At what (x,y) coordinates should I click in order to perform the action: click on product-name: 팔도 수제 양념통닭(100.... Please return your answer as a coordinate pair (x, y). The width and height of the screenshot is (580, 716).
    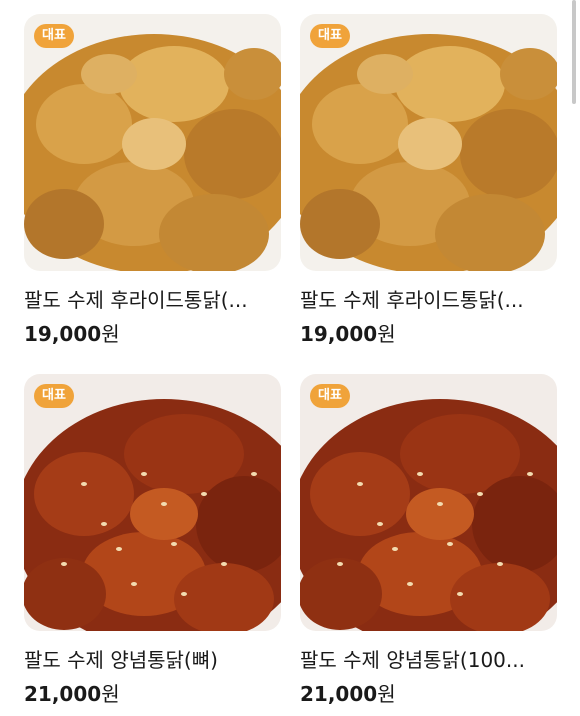
    Looking at the image, I should click on (412, 660).